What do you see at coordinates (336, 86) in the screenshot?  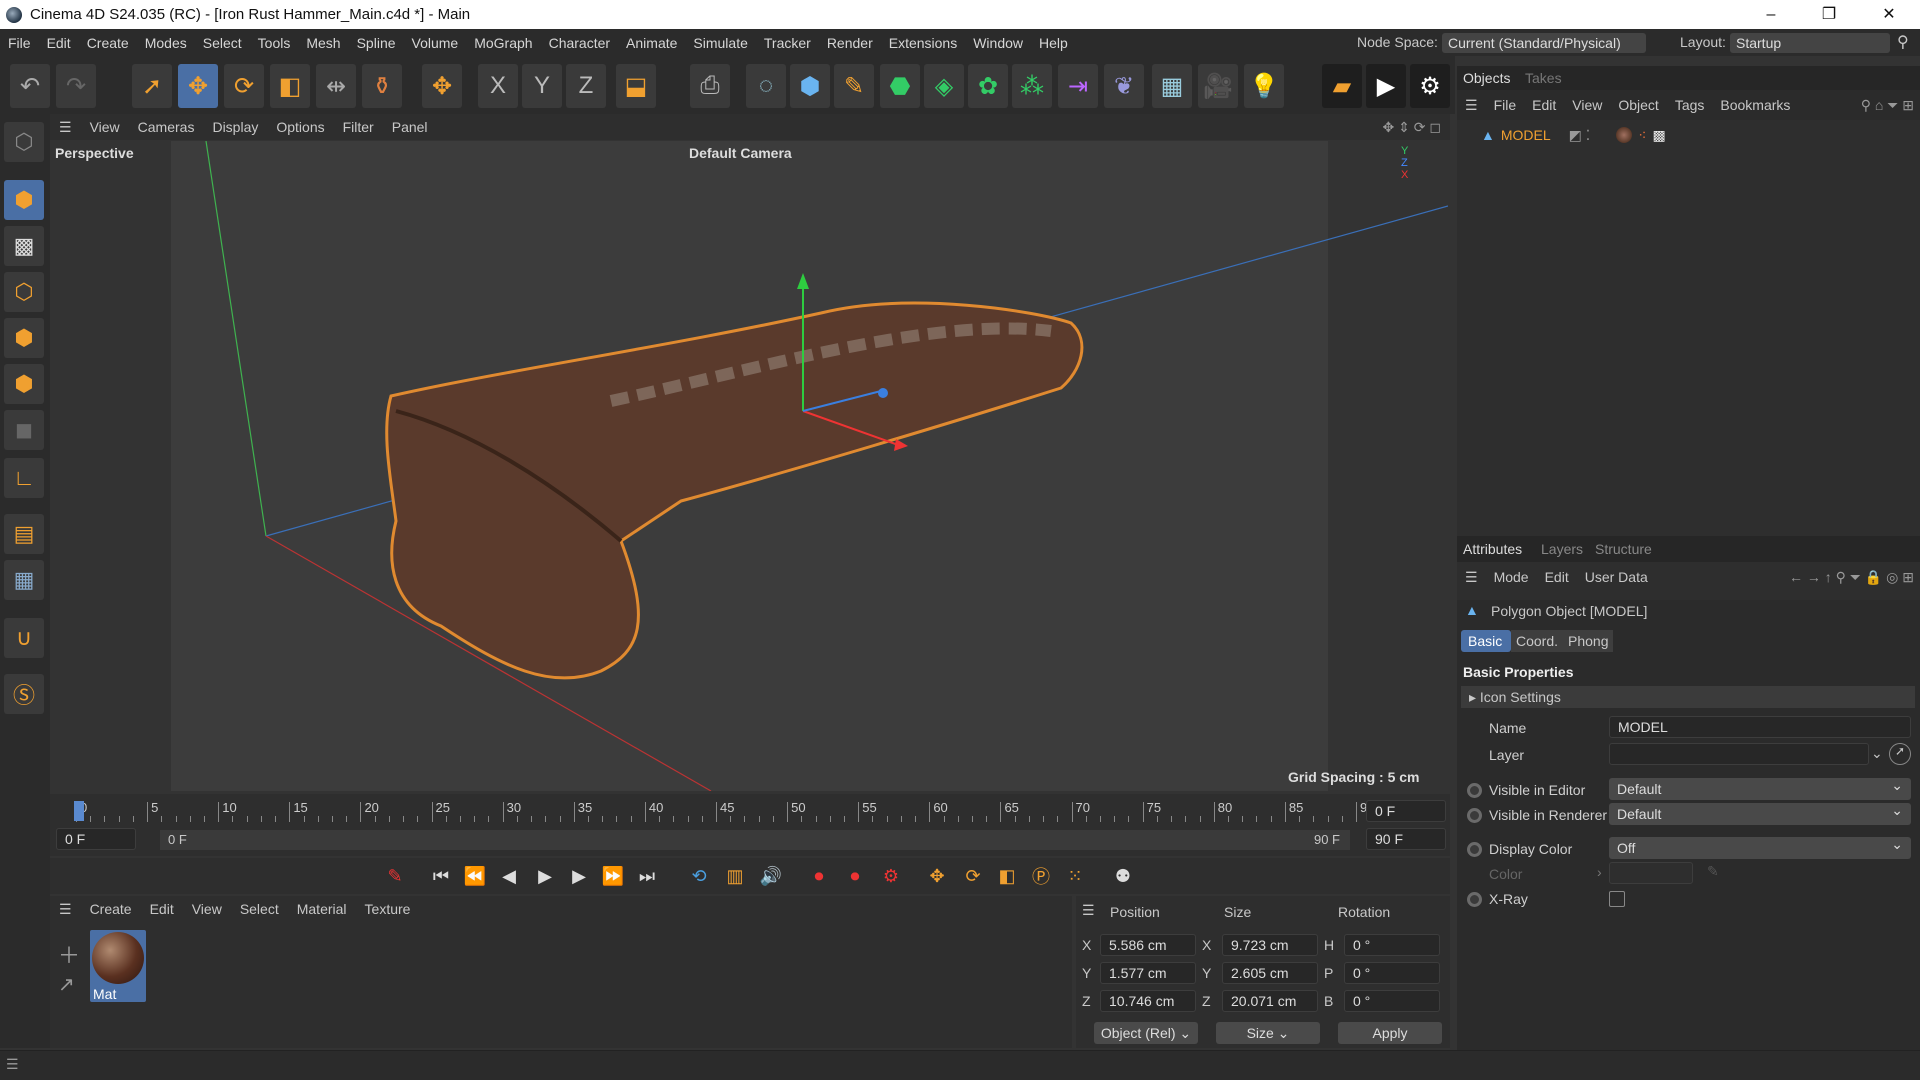 I see `transform-tool-icon: ⇹` at bounding box center [336, 86].